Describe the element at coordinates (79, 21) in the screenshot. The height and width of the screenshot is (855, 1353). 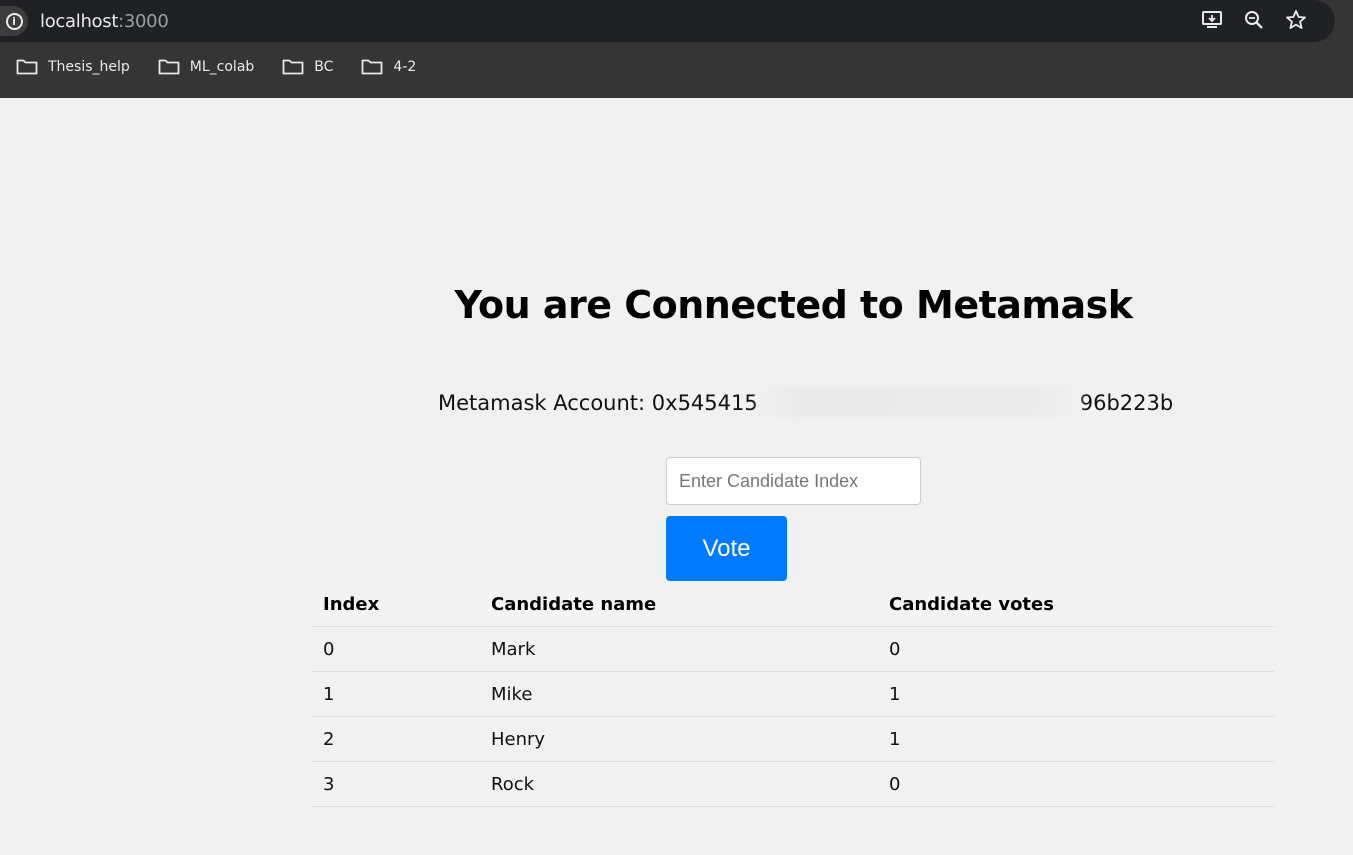
I see `url-host: localhost` at that location.